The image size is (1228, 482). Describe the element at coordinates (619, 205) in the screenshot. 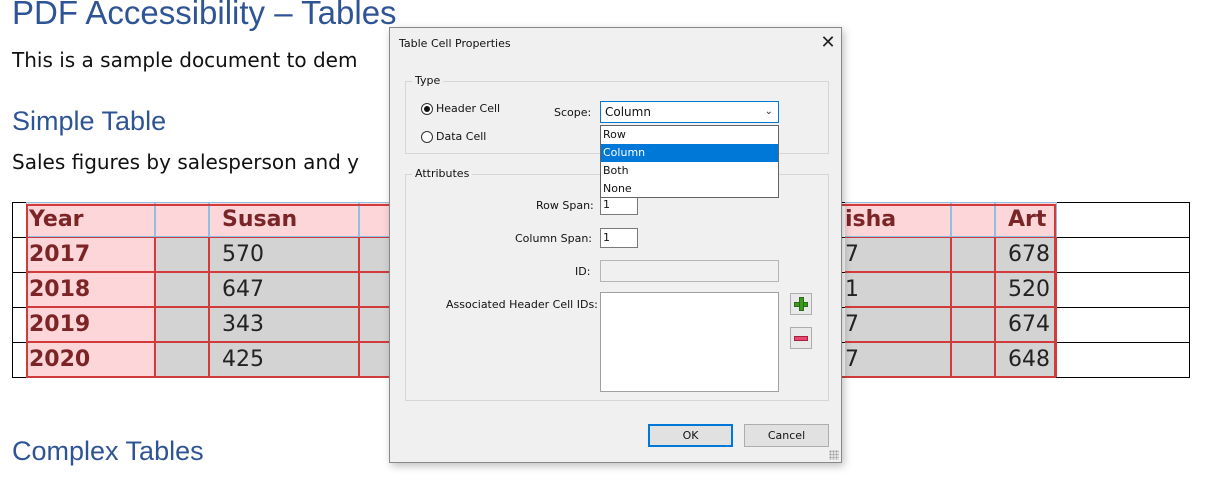

I see `row-span-field: 1` at that location.